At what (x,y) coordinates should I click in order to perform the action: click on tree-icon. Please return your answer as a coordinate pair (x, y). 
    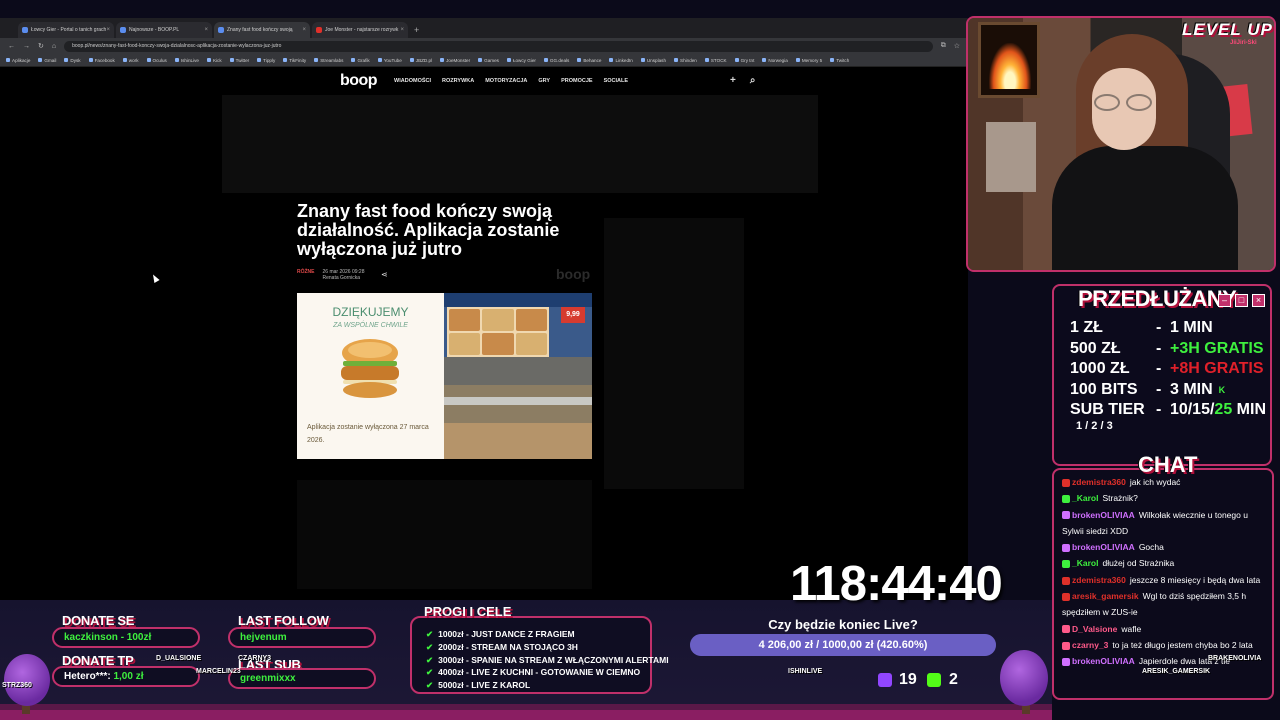
    Looking at the image, I should click on (1024, 678).